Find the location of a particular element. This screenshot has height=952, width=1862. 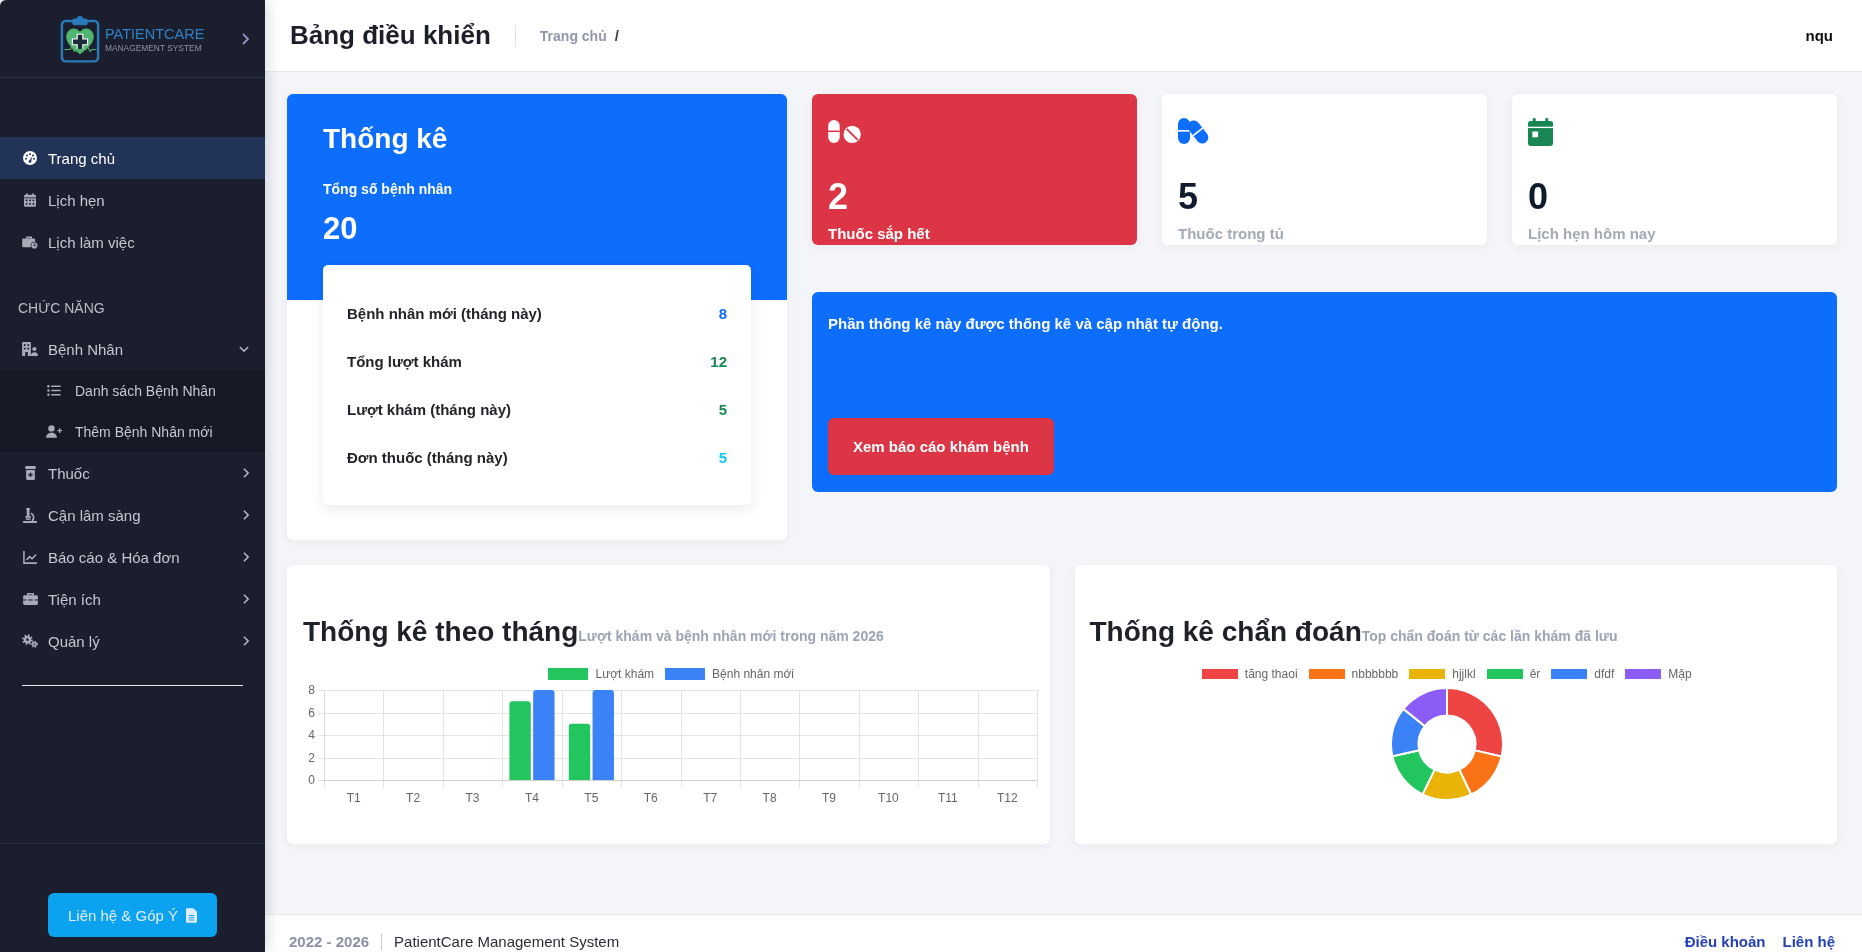

footer-link: Liên hệ is located at coordinates (1808, 942).